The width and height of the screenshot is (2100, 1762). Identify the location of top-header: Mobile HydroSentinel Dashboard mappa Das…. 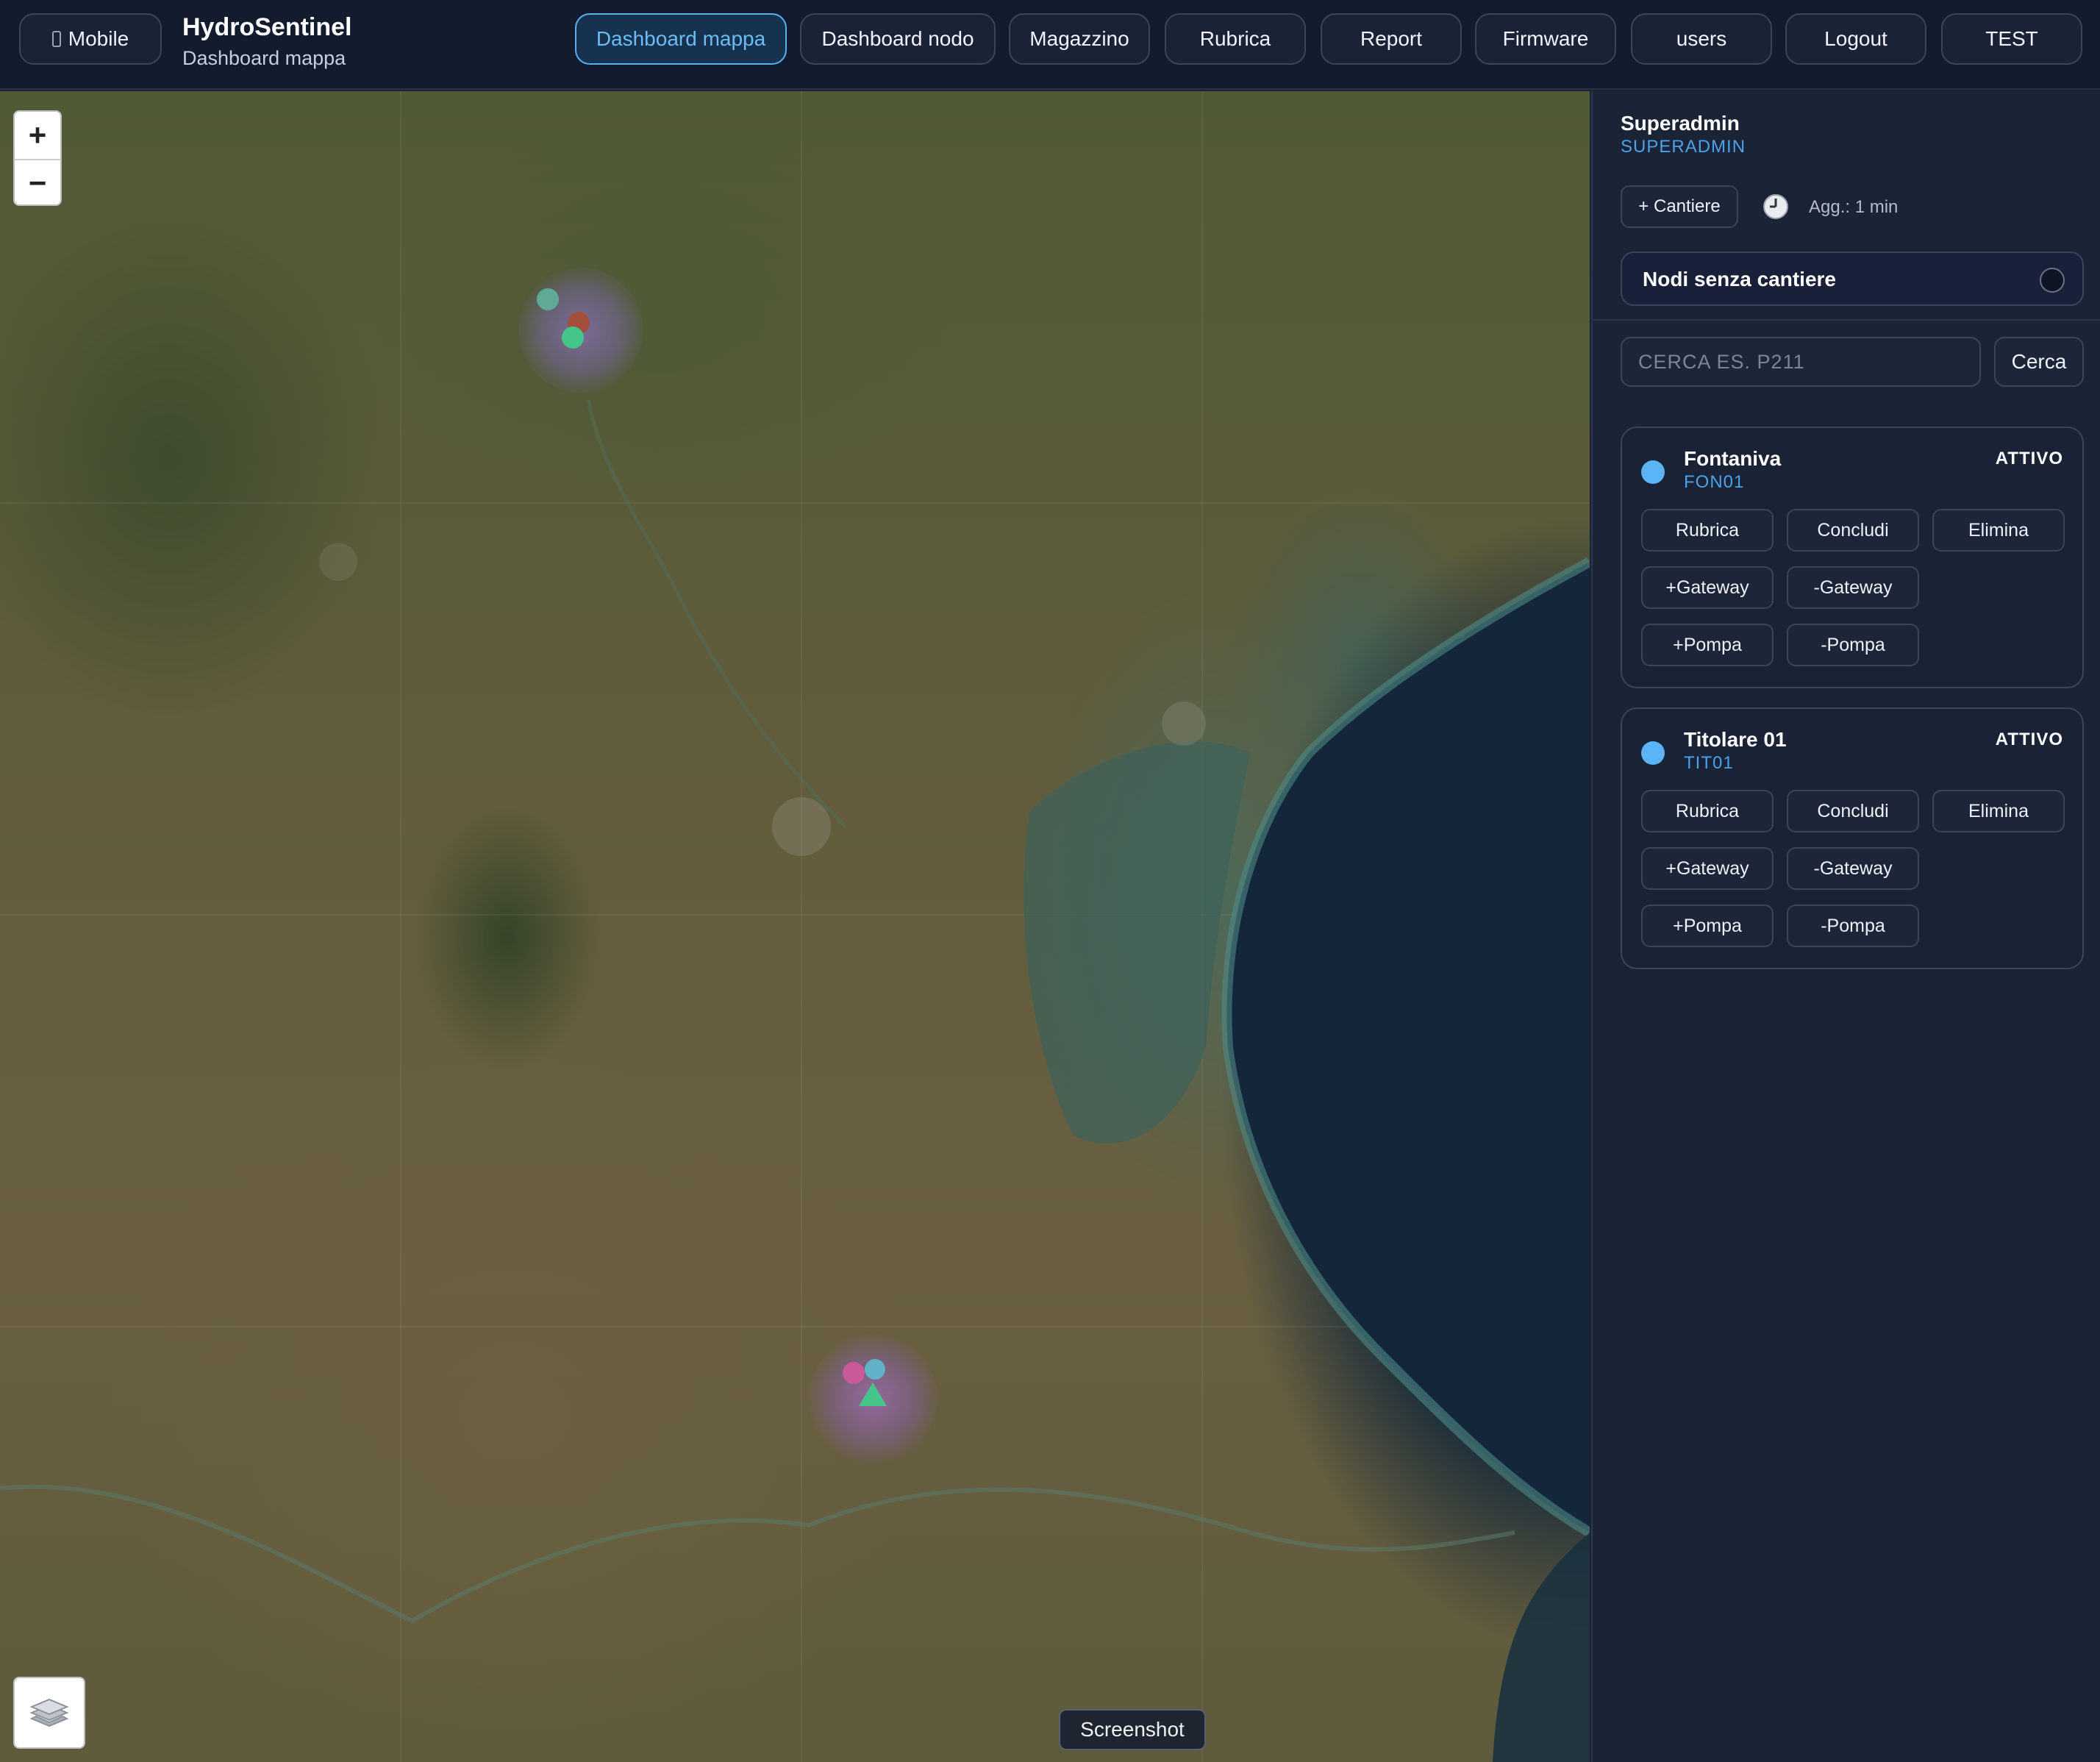
(1050, 45).